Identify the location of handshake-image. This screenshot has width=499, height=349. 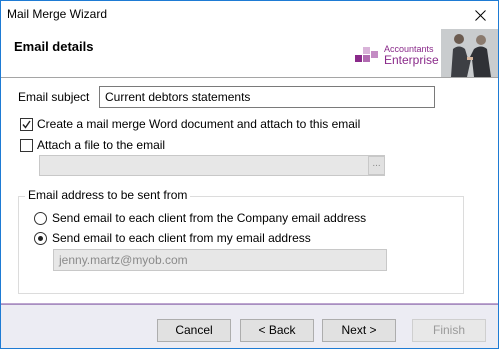
(469, 53).